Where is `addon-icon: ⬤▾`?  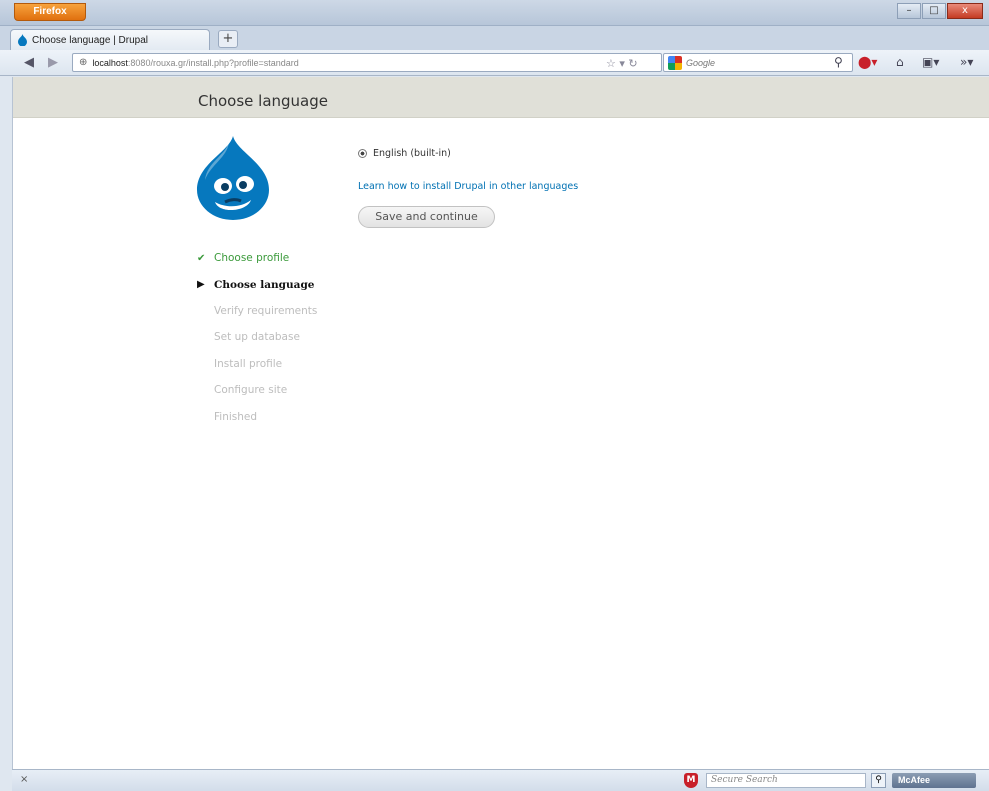 addon-icon: ⬤▾ is located at coordinates (867, 62).